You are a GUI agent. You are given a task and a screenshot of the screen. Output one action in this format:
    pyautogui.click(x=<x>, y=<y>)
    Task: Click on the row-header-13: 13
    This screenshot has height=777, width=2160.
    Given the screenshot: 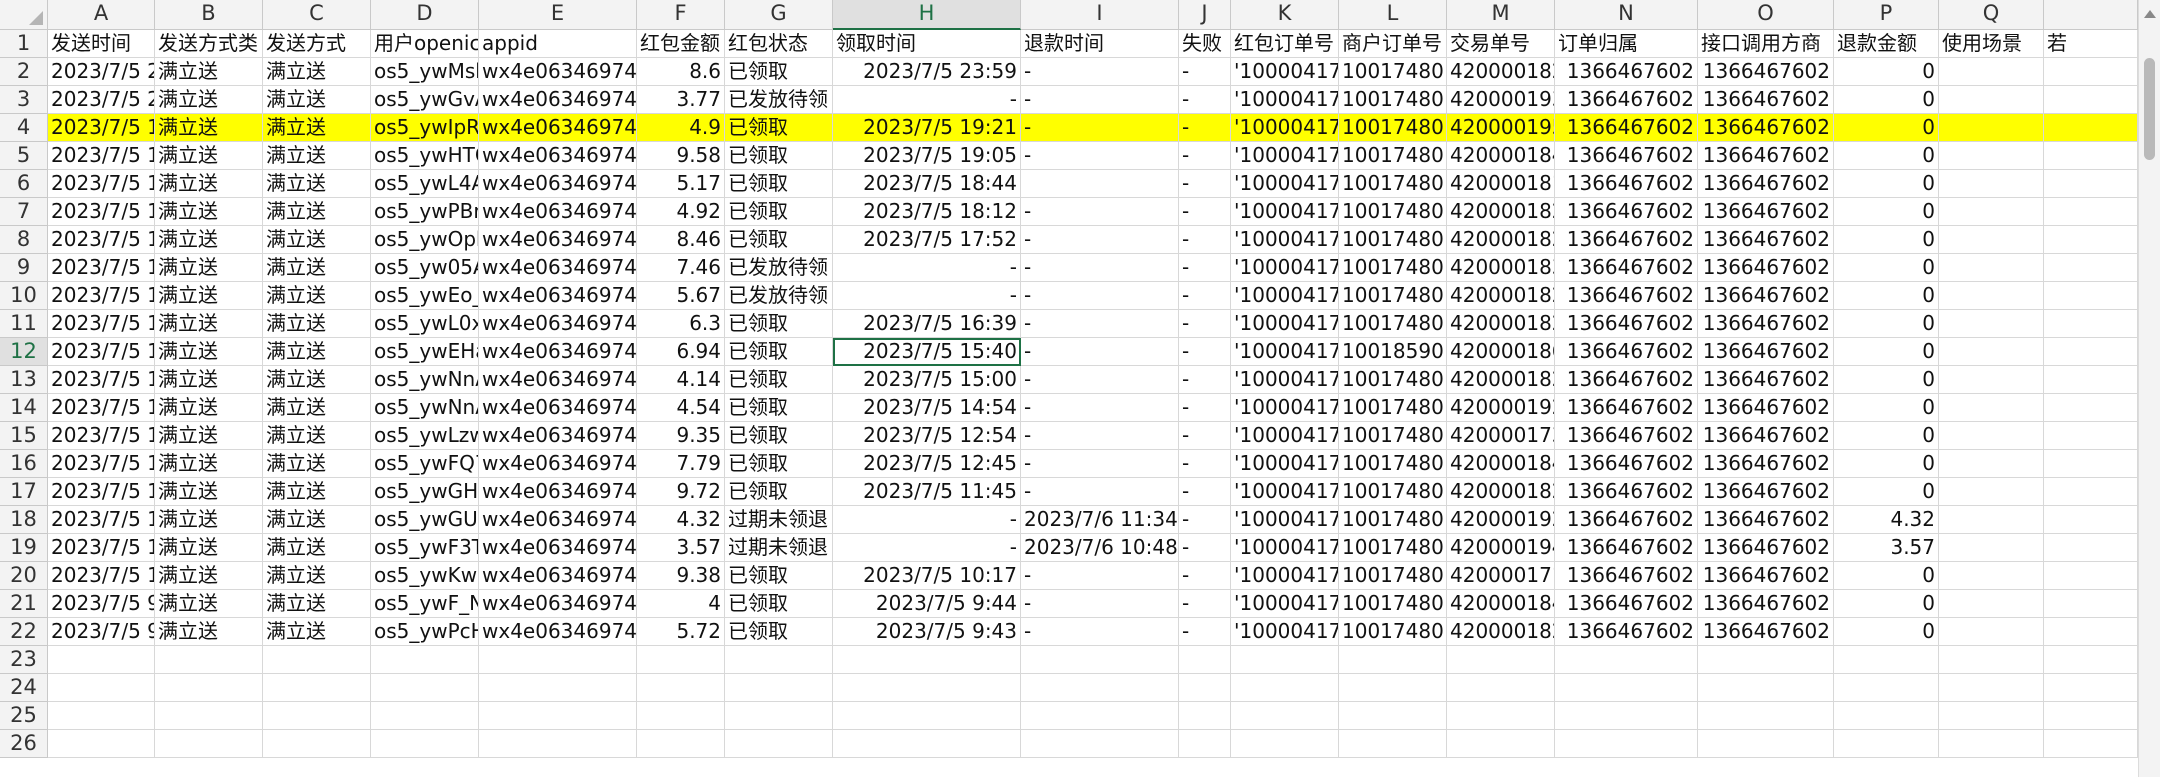 What is the action you would take?
    pyautogui.click(x=24, y=380)
    